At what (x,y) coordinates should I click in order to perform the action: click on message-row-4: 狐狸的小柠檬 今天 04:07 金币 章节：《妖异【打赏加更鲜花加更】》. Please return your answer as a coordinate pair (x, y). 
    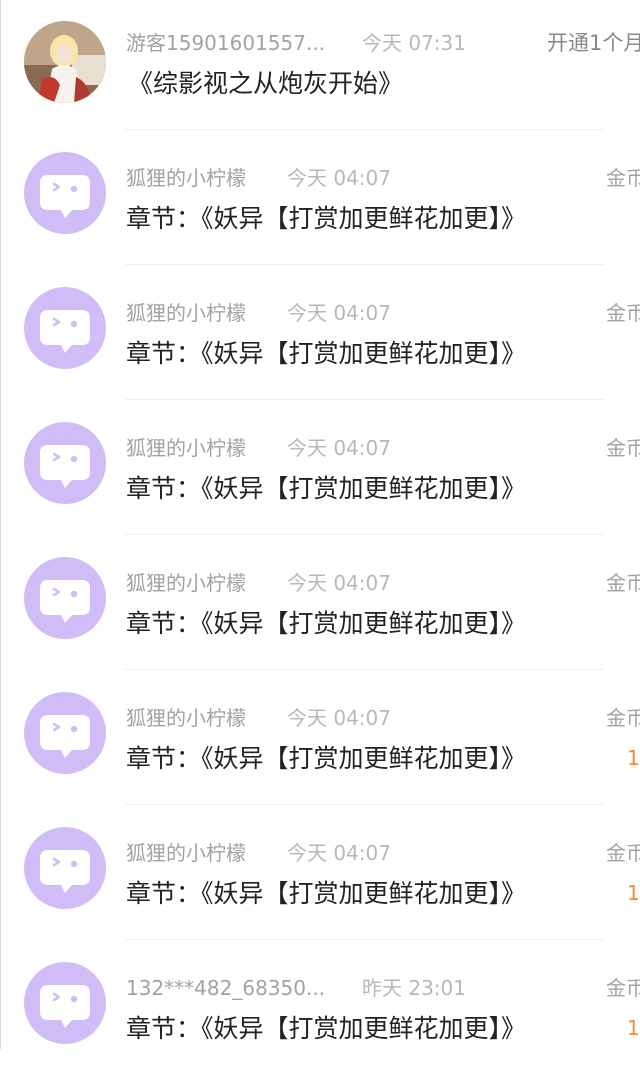
    Looking at the image, I should click on (320, 602).